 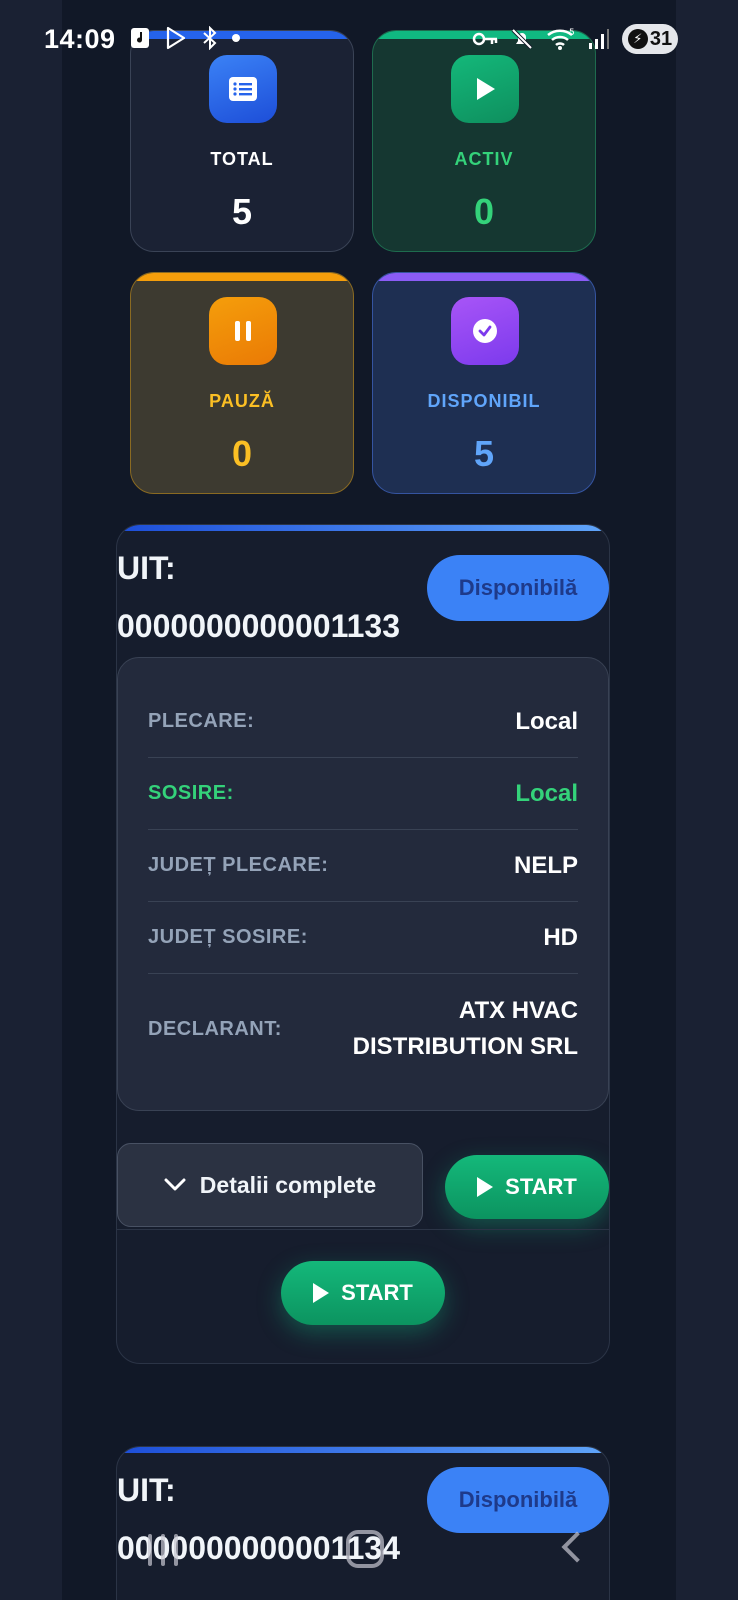 What do you see at coordinates (560, 937) in the screenshot?
I see `row-value: HD` at bounding box center [560, 937].